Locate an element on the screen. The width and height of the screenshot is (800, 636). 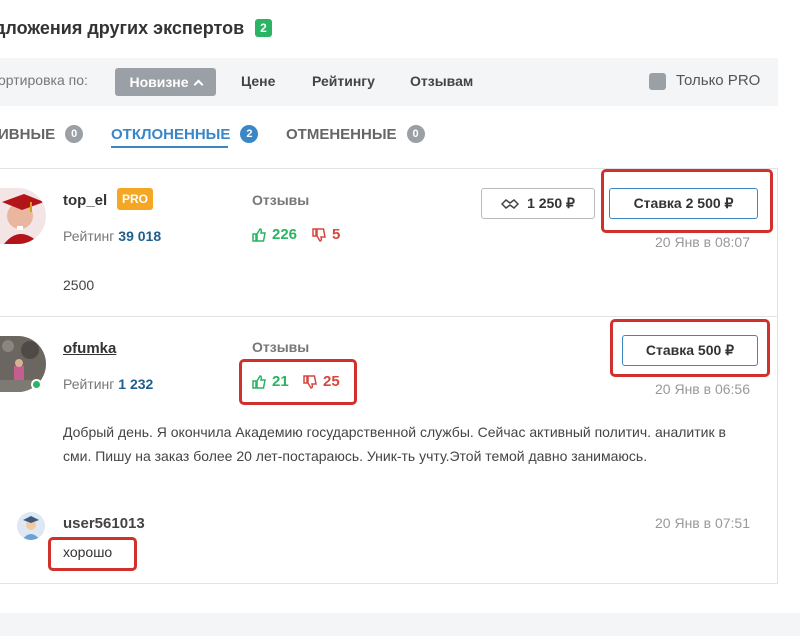
tab-cancelled: ОТМЕНЕННЫЕ 0 is located at coordinates (355, 134).